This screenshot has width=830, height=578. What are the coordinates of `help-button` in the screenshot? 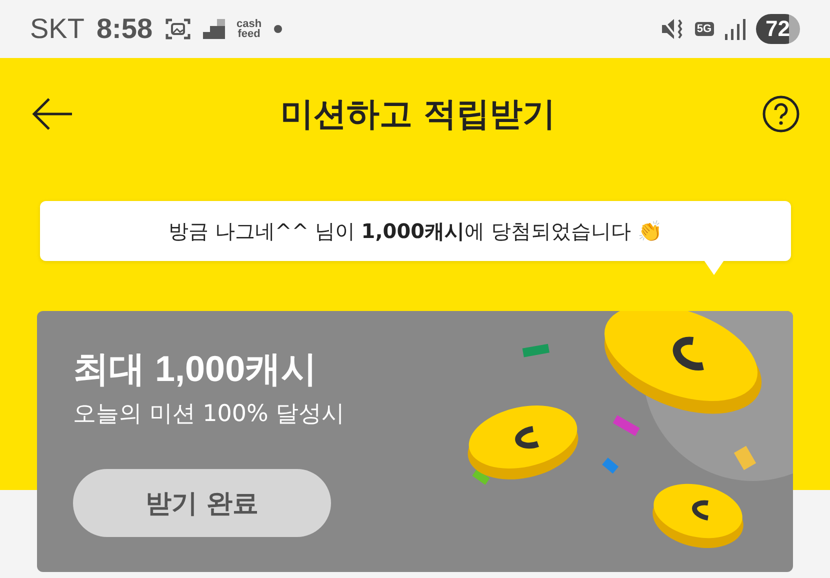 It's located at (781, 114).